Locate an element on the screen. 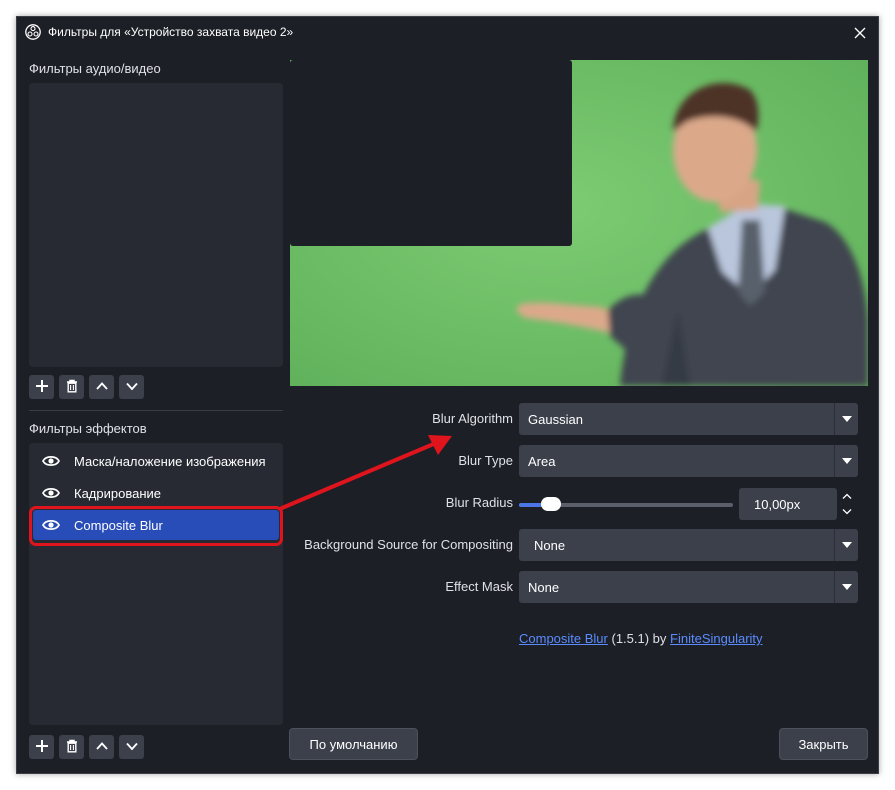  filter-item-label: Composite Blur is located at coordinates (118, 525).